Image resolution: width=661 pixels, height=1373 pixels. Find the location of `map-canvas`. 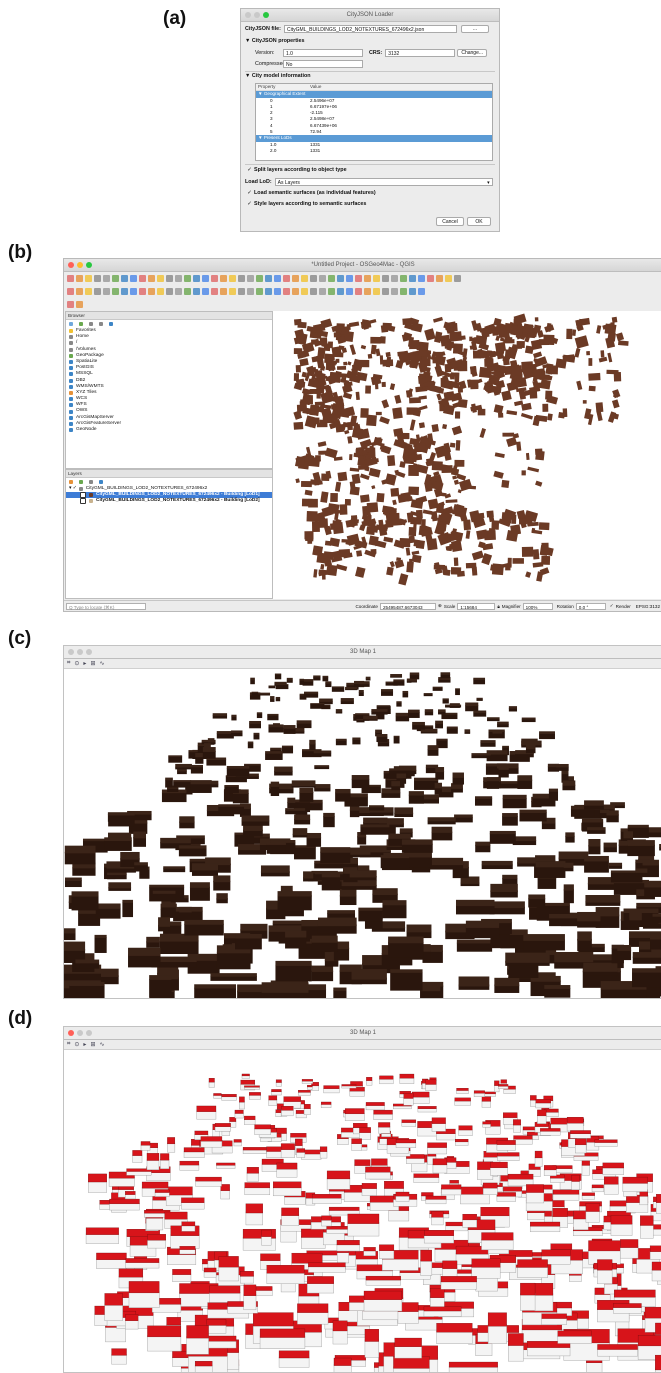

map-canvas is located at coordinates (467, 455).